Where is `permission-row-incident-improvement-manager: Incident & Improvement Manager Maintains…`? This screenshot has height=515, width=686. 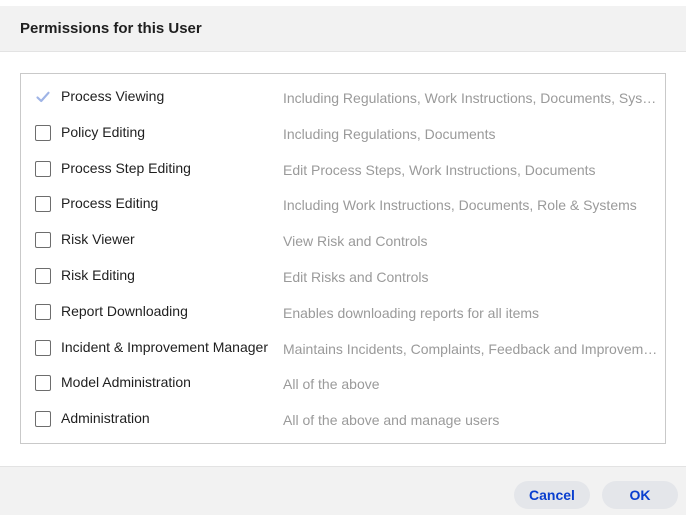 permission-row-incident-improvement-manager: Incident & Improvement Manager Maintains… is located at coordinates (343, 348).